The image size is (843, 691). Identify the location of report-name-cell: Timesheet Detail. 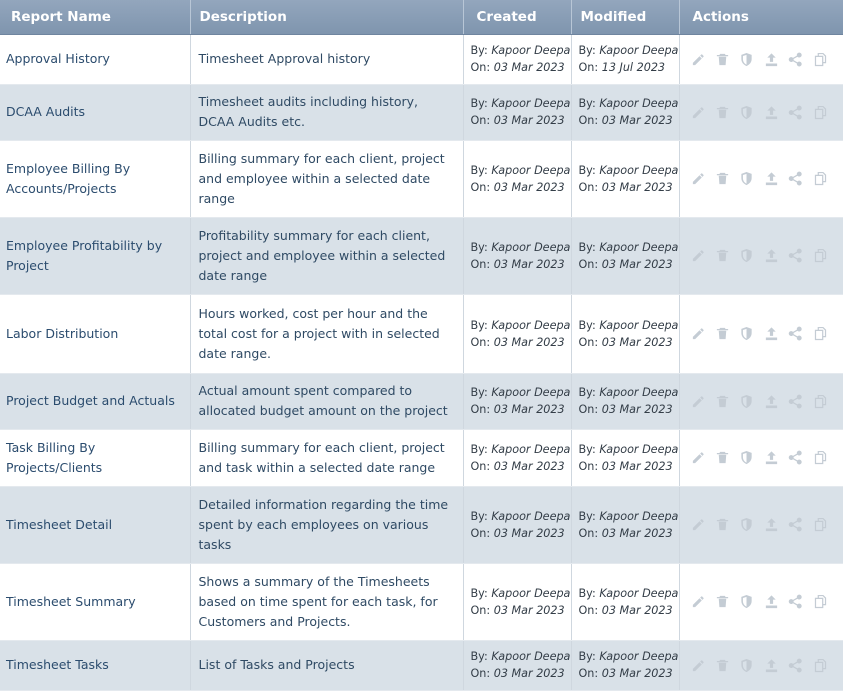
(95, 525).